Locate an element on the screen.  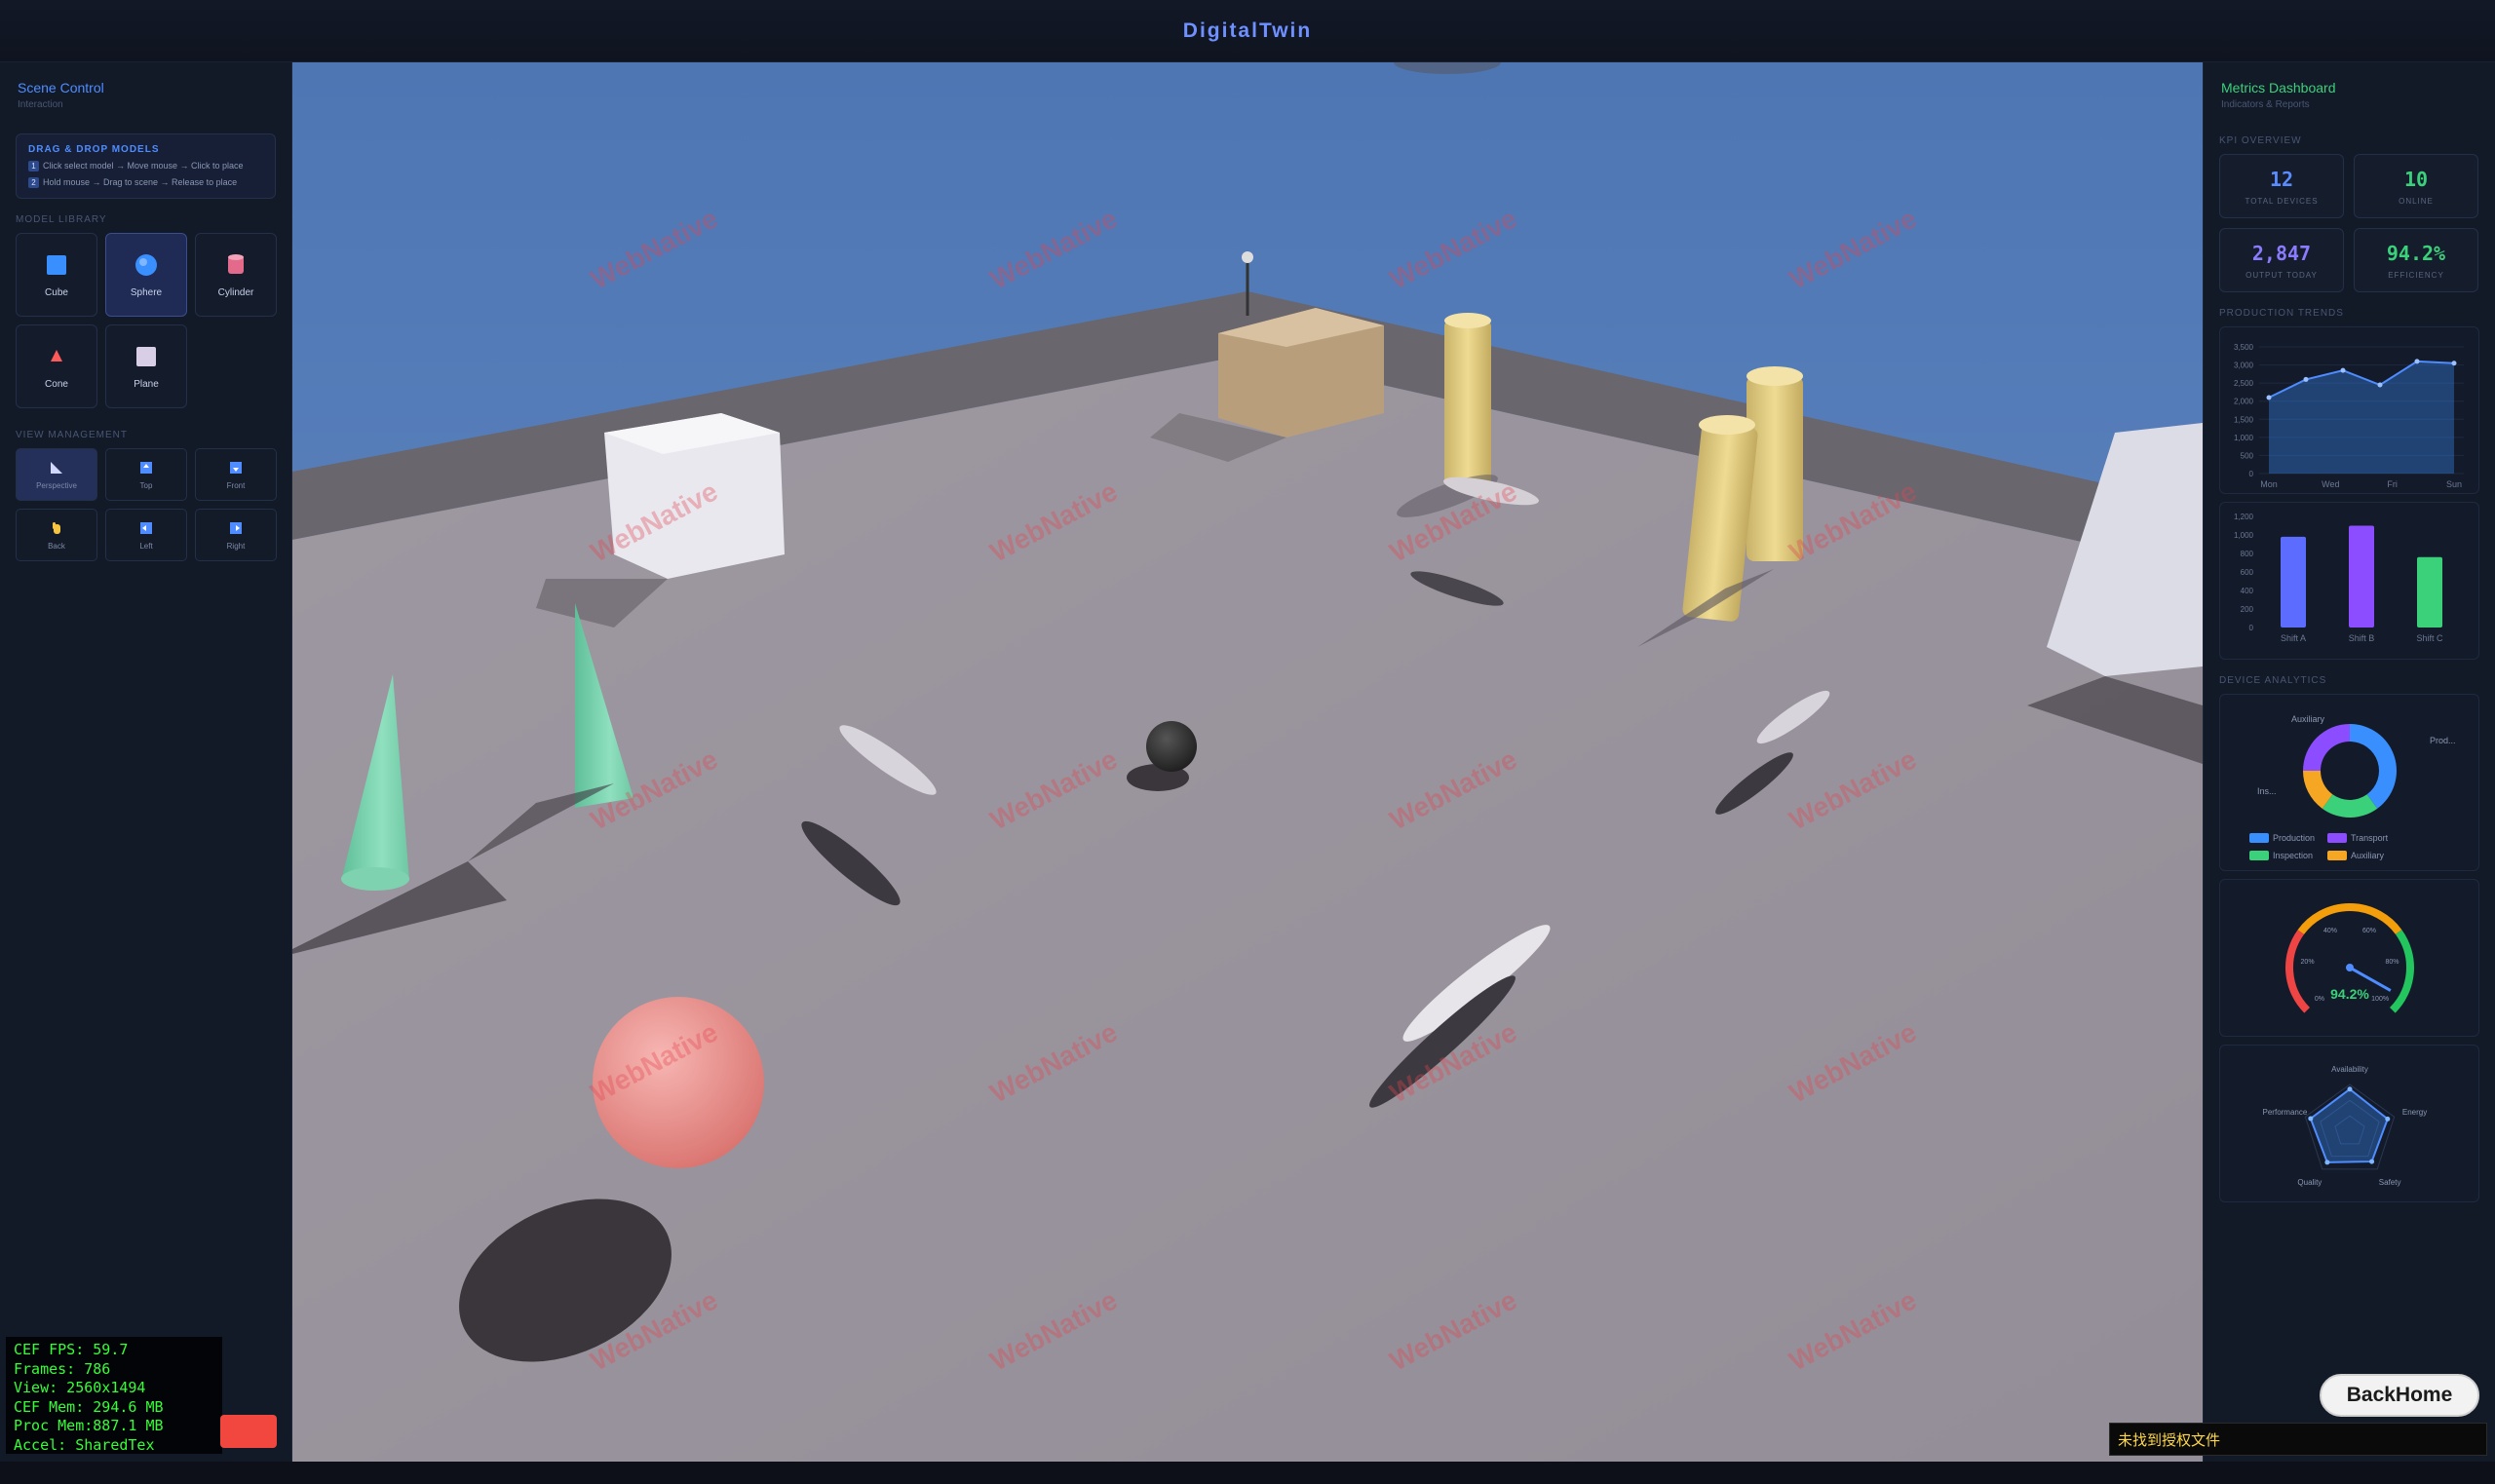
y-tick-label: 400 is located at coordinates (2247, 591).